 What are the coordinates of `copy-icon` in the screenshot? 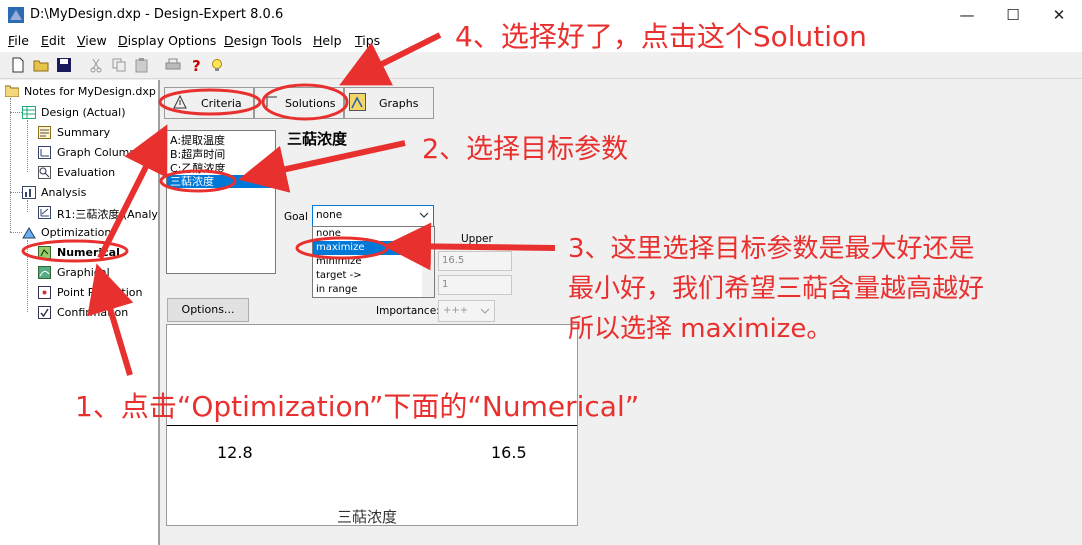 It's located at (119, 65).